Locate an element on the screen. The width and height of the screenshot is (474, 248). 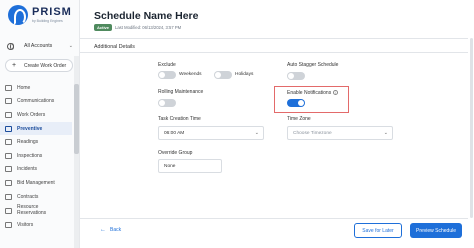
back-label: Back is located at coordinates (116, 230).